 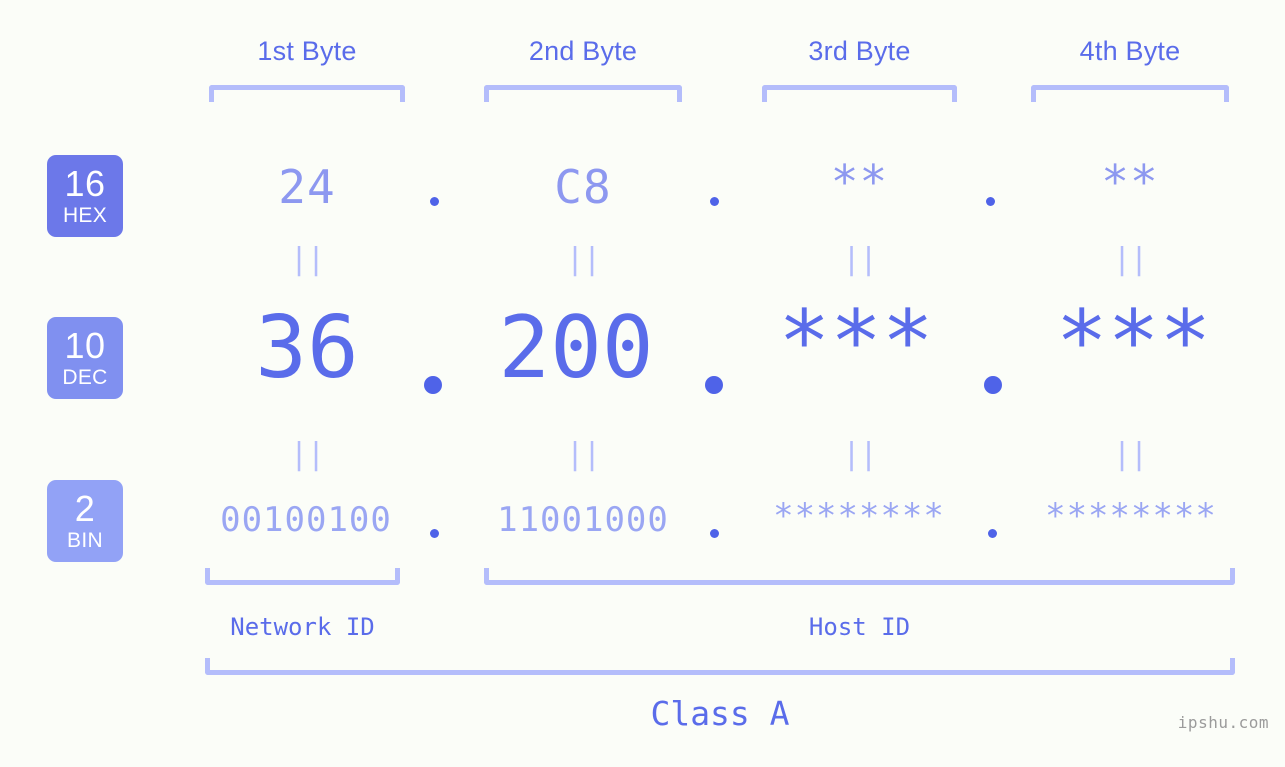 I want to click on base-badge-bin-name: BIN, so click(x=85, y=540).